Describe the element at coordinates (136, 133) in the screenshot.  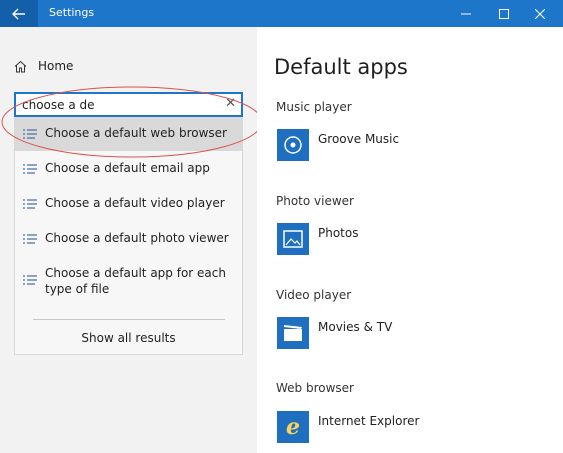
I see `search-result-label: Choose a default web browser` at that location.